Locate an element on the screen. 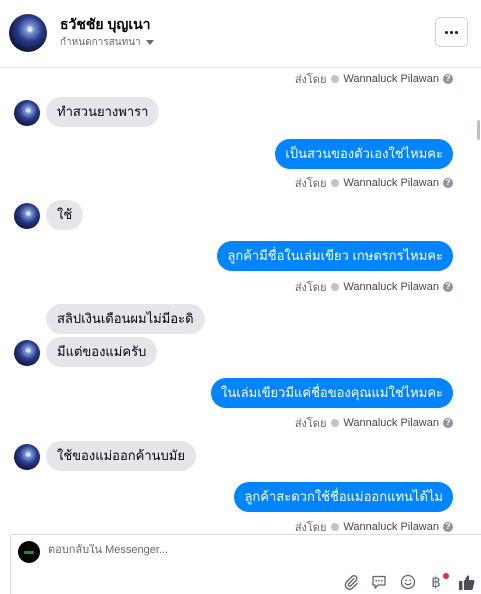 This screenshot has height=594, width=481. incoming-message: ใช้ is located at coordinates (65, 215).